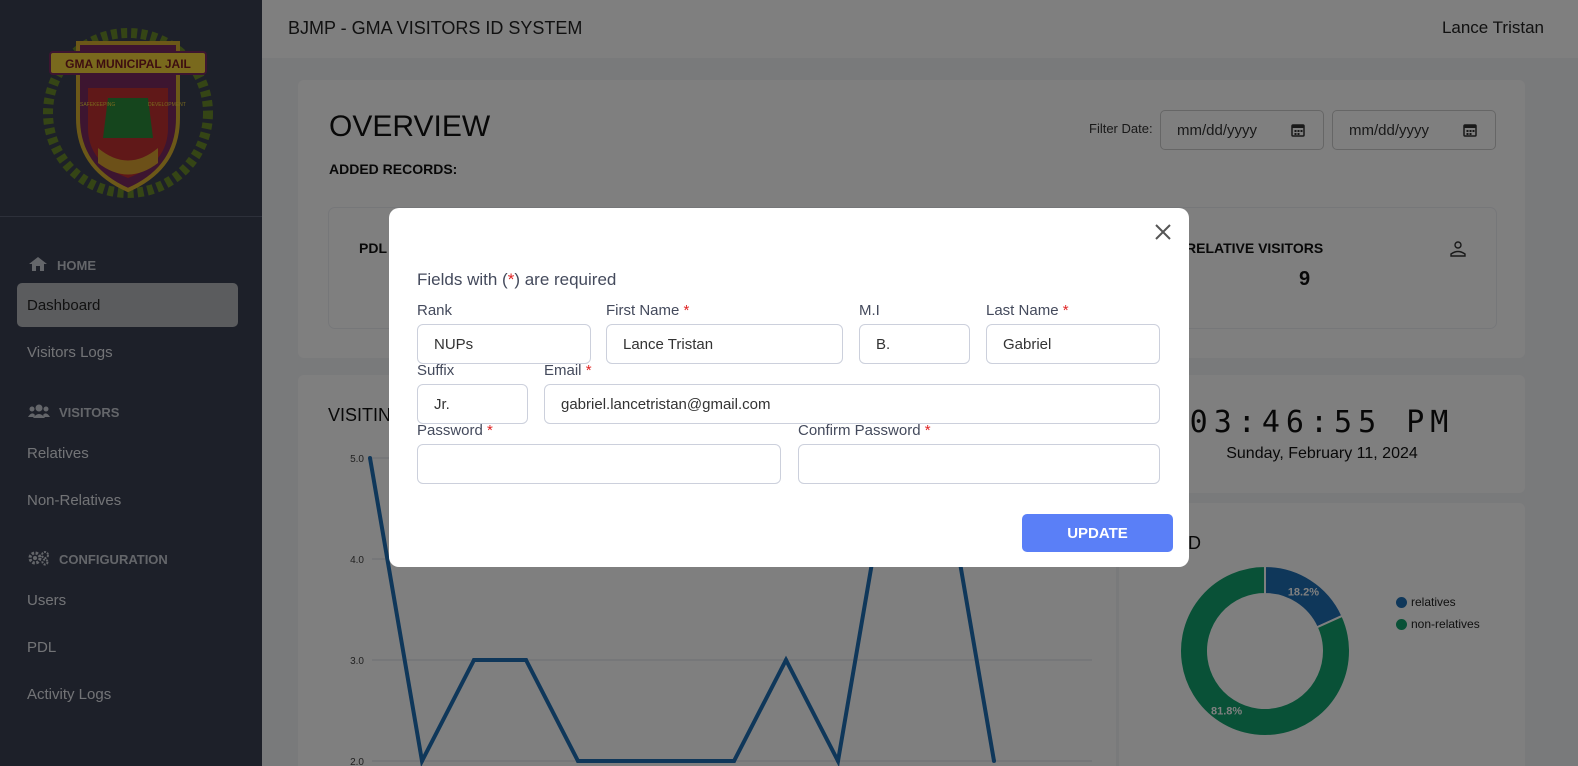 This screenshot has width=1578, height=766. Describe the element at coordinates (504, 344) in the screenshot. I see `rank-field` at that location.